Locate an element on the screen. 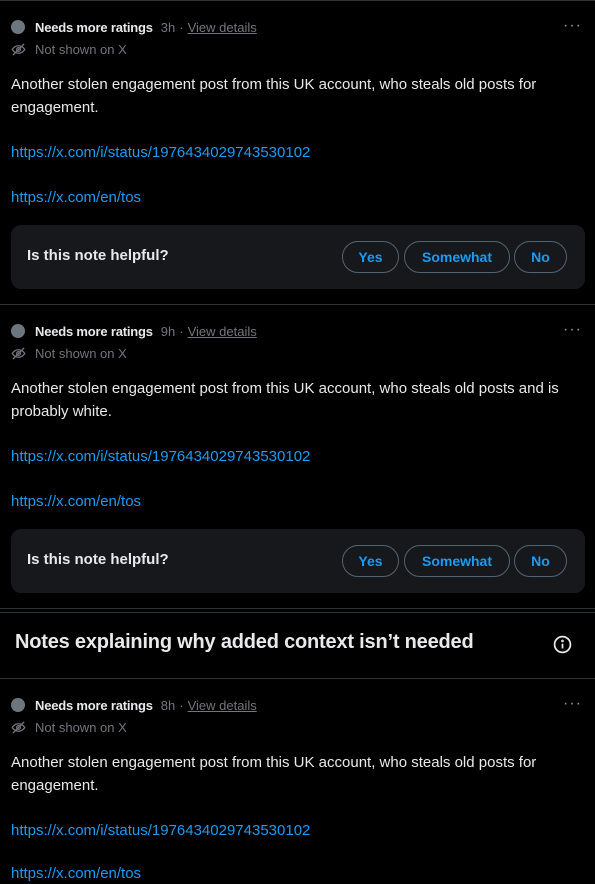  note-timestamp: 9h is located at coordinates (168, 331).